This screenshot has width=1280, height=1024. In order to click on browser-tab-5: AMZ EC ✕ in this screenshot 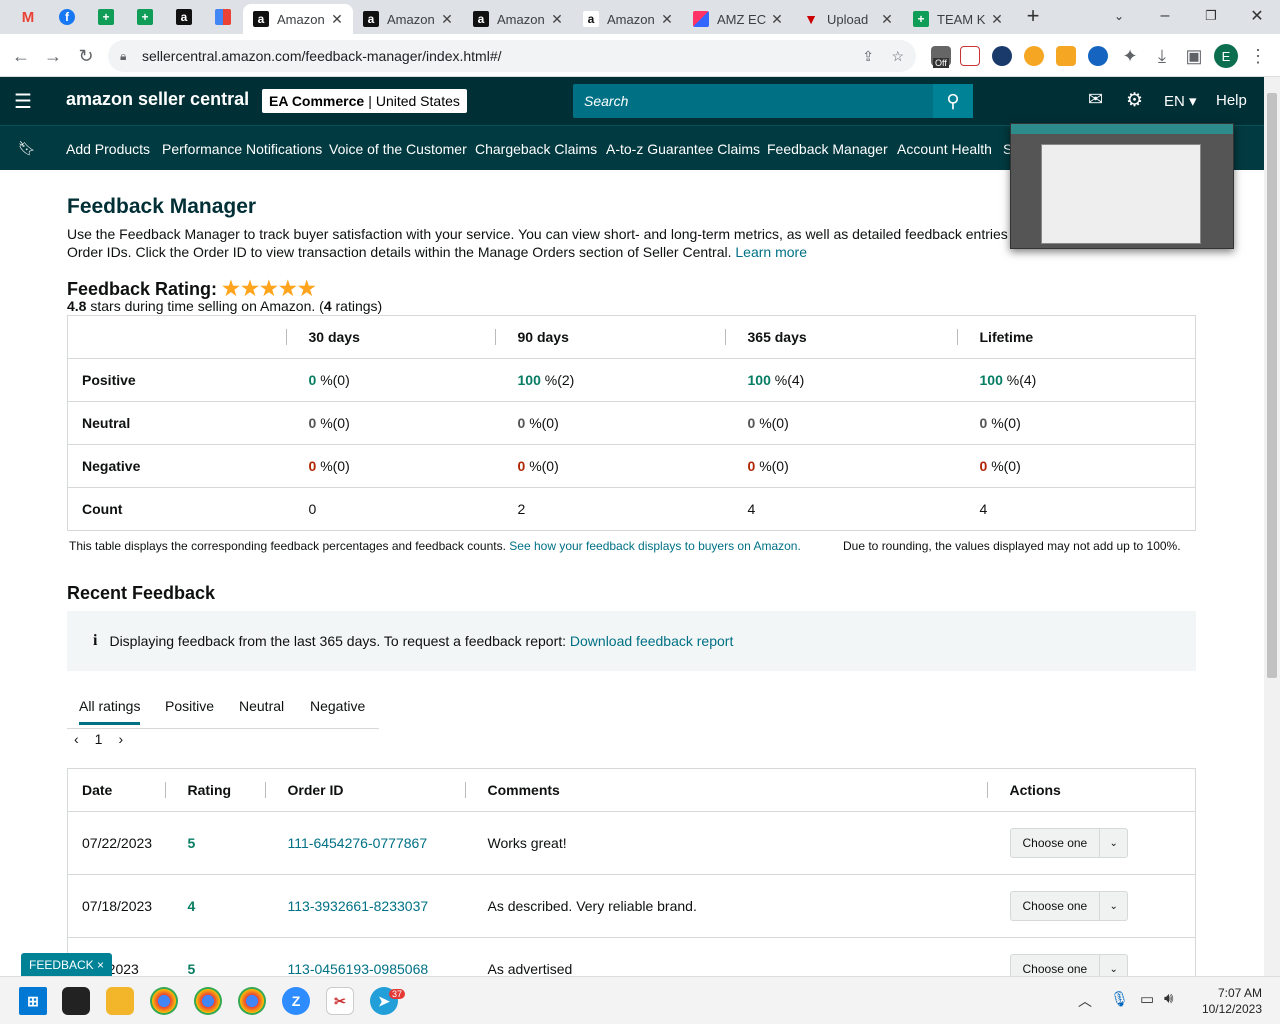, I will do `click(738, 19)`.